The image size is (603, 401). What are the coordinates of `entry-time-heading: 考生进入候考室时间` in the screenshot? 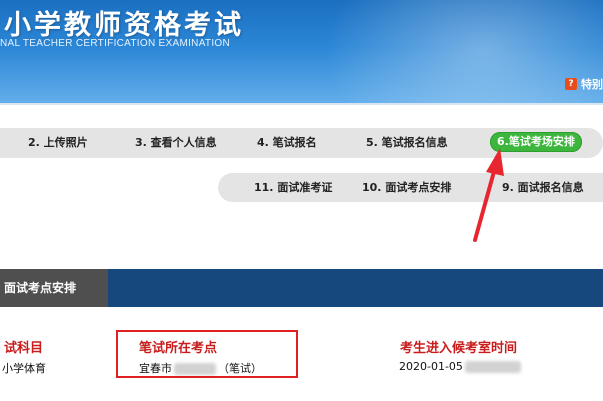 It's located at (459, 348).